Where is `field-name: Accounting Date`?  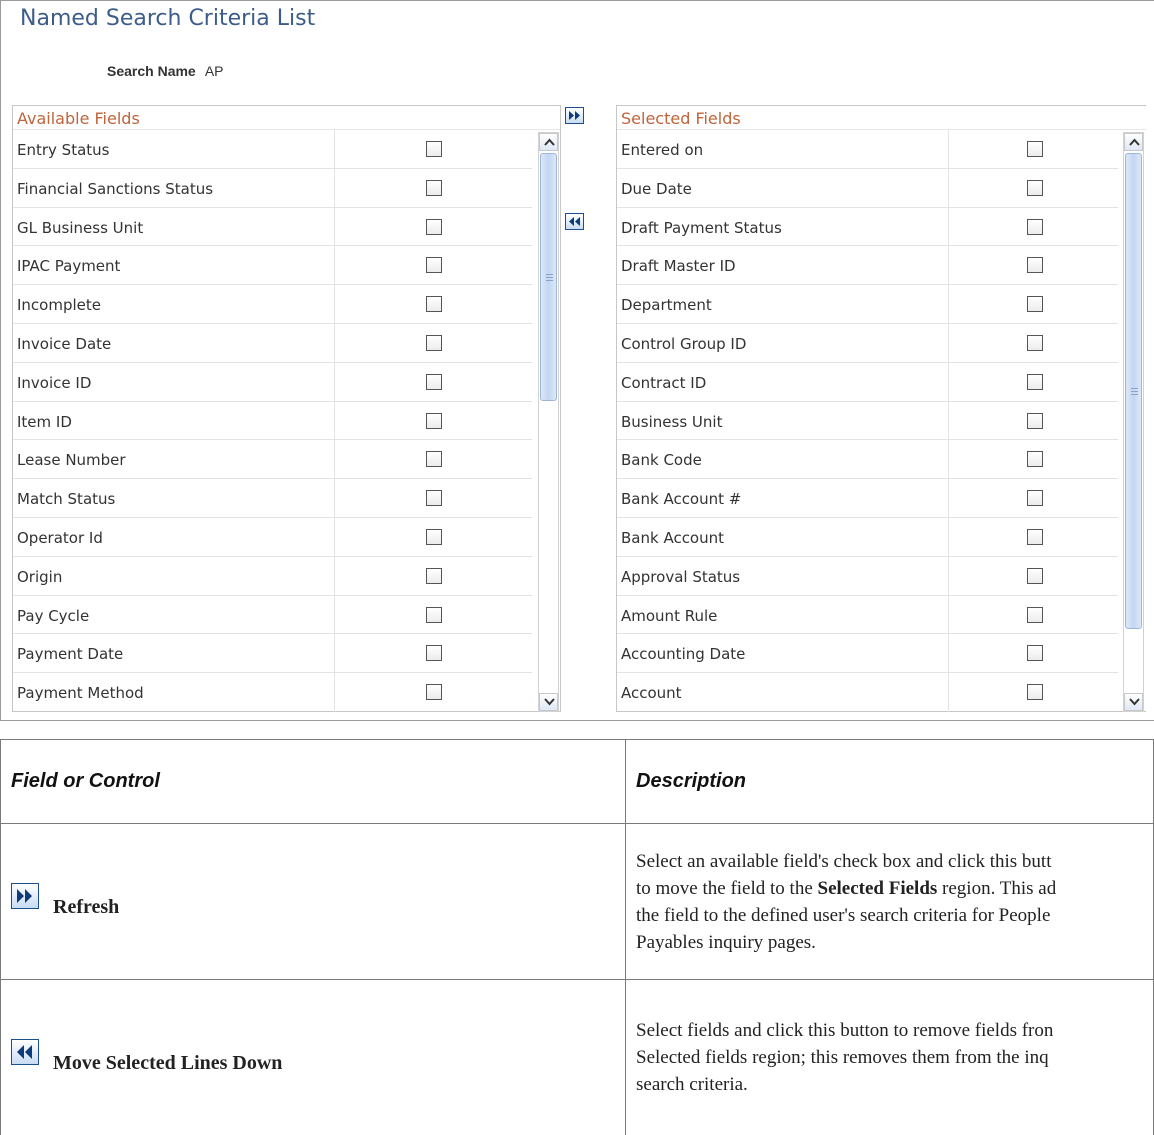 field-name: Accounting Date is located at coordinates (683, 654).